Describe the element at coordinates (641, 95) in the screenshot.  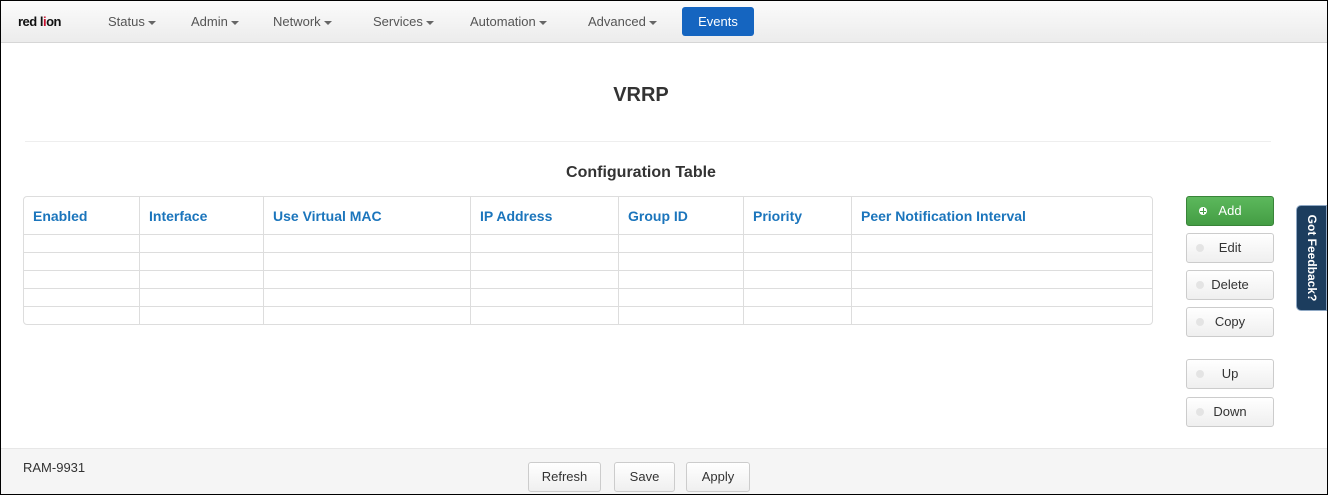
I see `page-title: VRRP` at that location.